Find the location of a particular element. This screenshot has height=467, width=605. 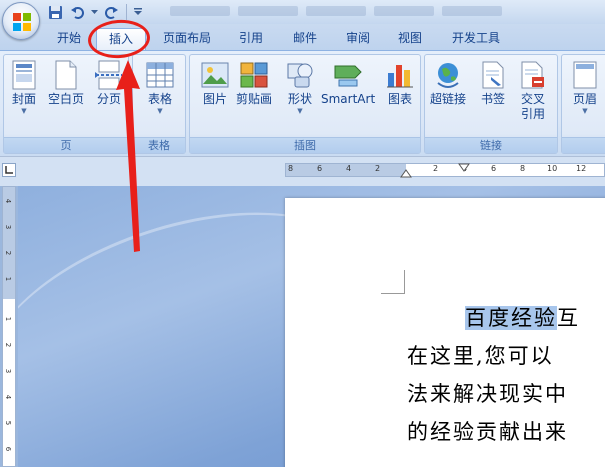

shapes-button: 形状 ▼ is located at coordinates (300, 87).